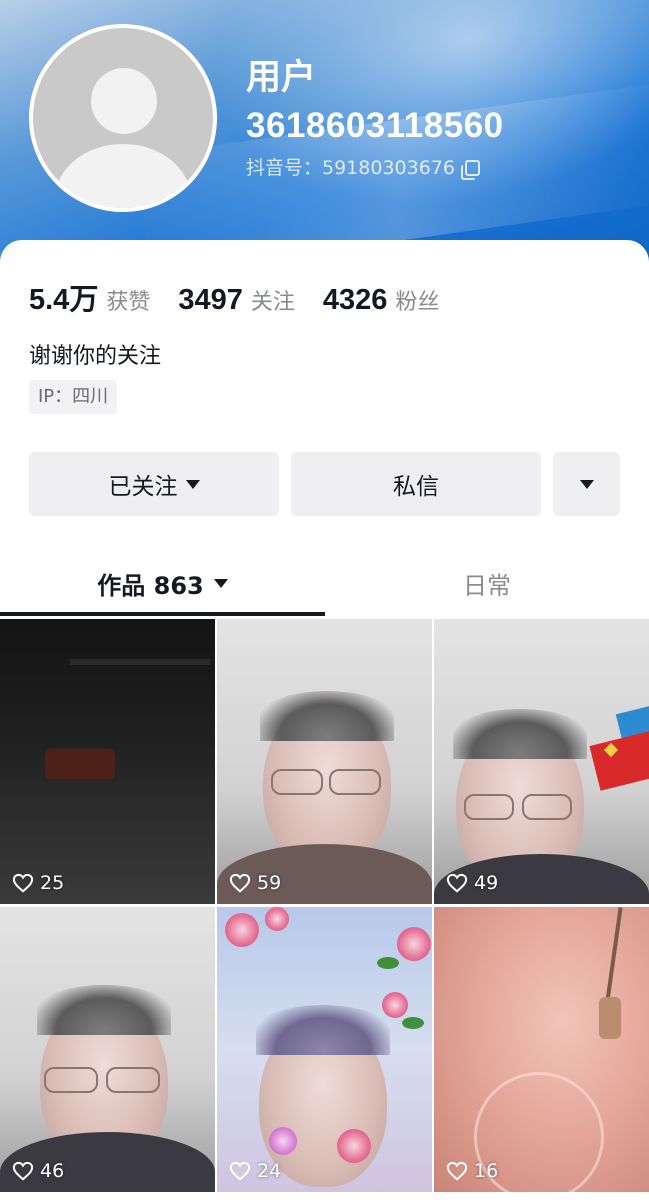  Describe the element at coordinates (416, 487) in the screenshot. I see `message-button-label: 私信` at that location.